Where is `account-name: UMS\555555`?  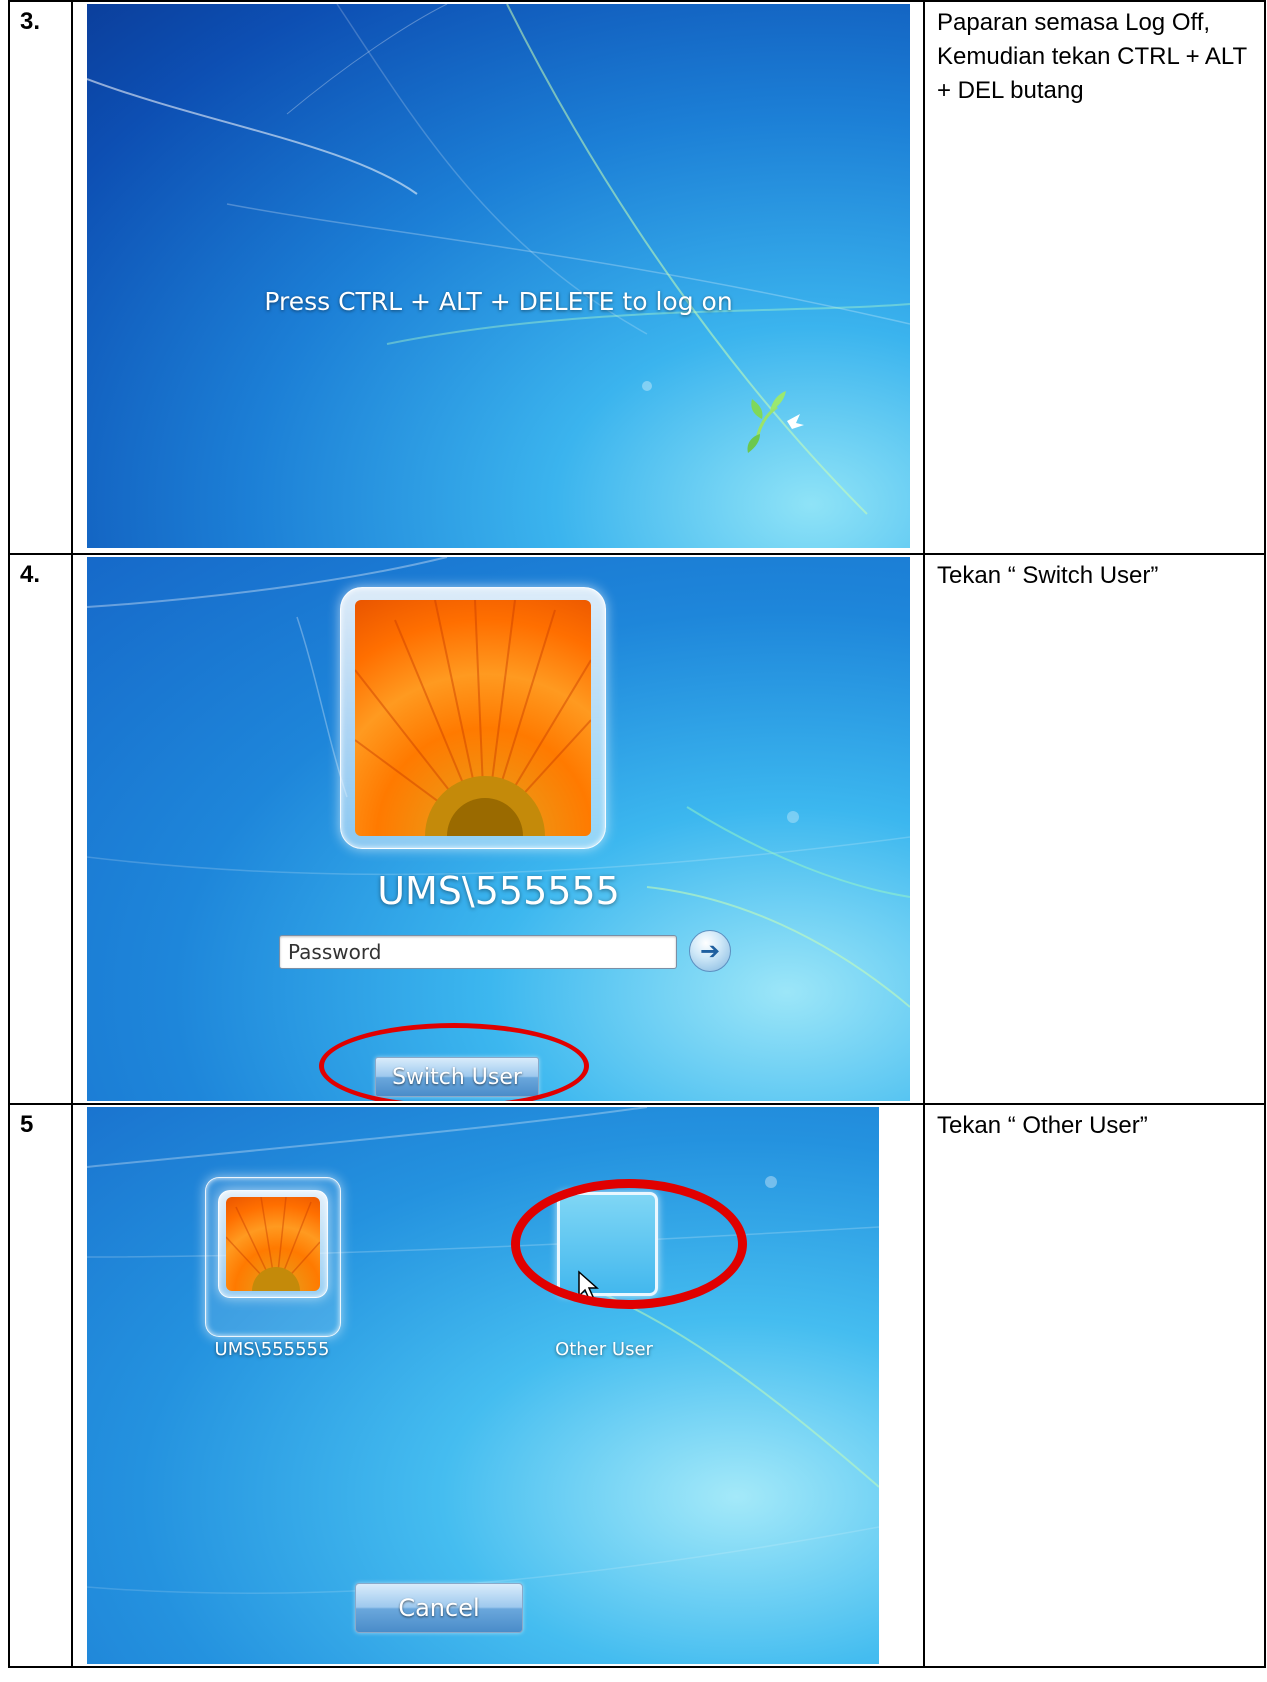
account-name: UMS\555555 is located at coordinates (498, 891).